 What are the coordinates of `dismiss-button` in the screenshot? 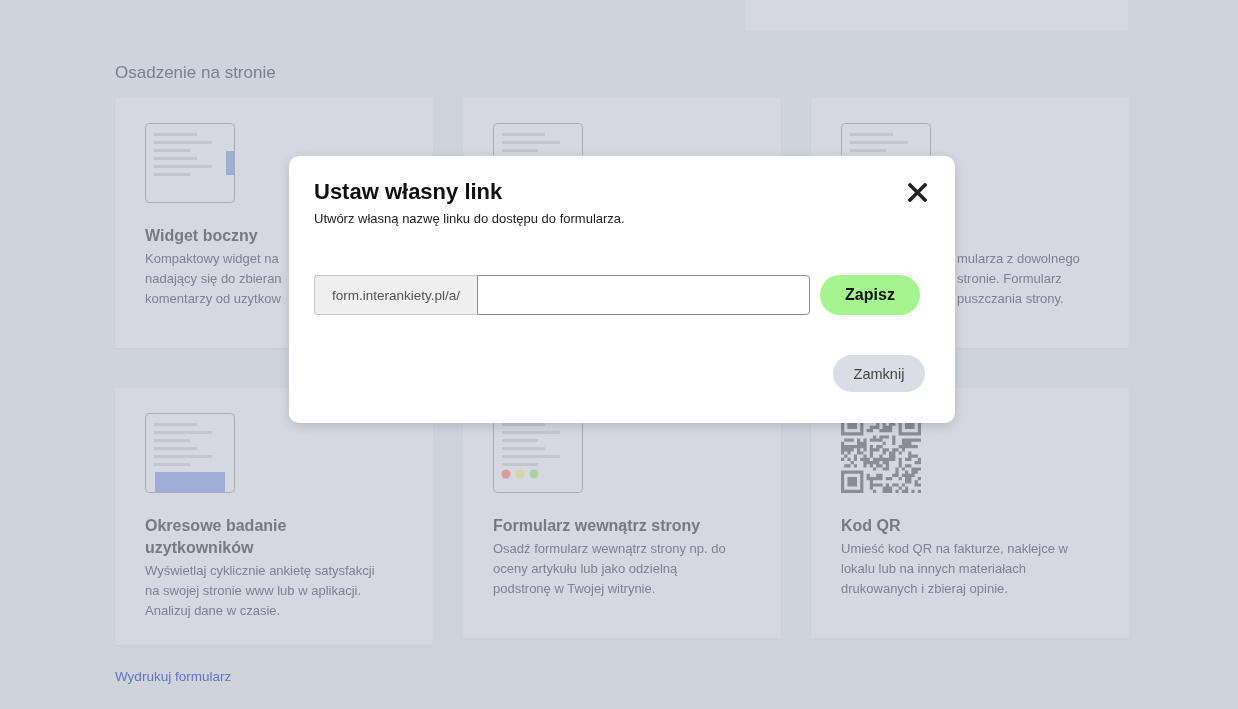 It's located at (917, 192).